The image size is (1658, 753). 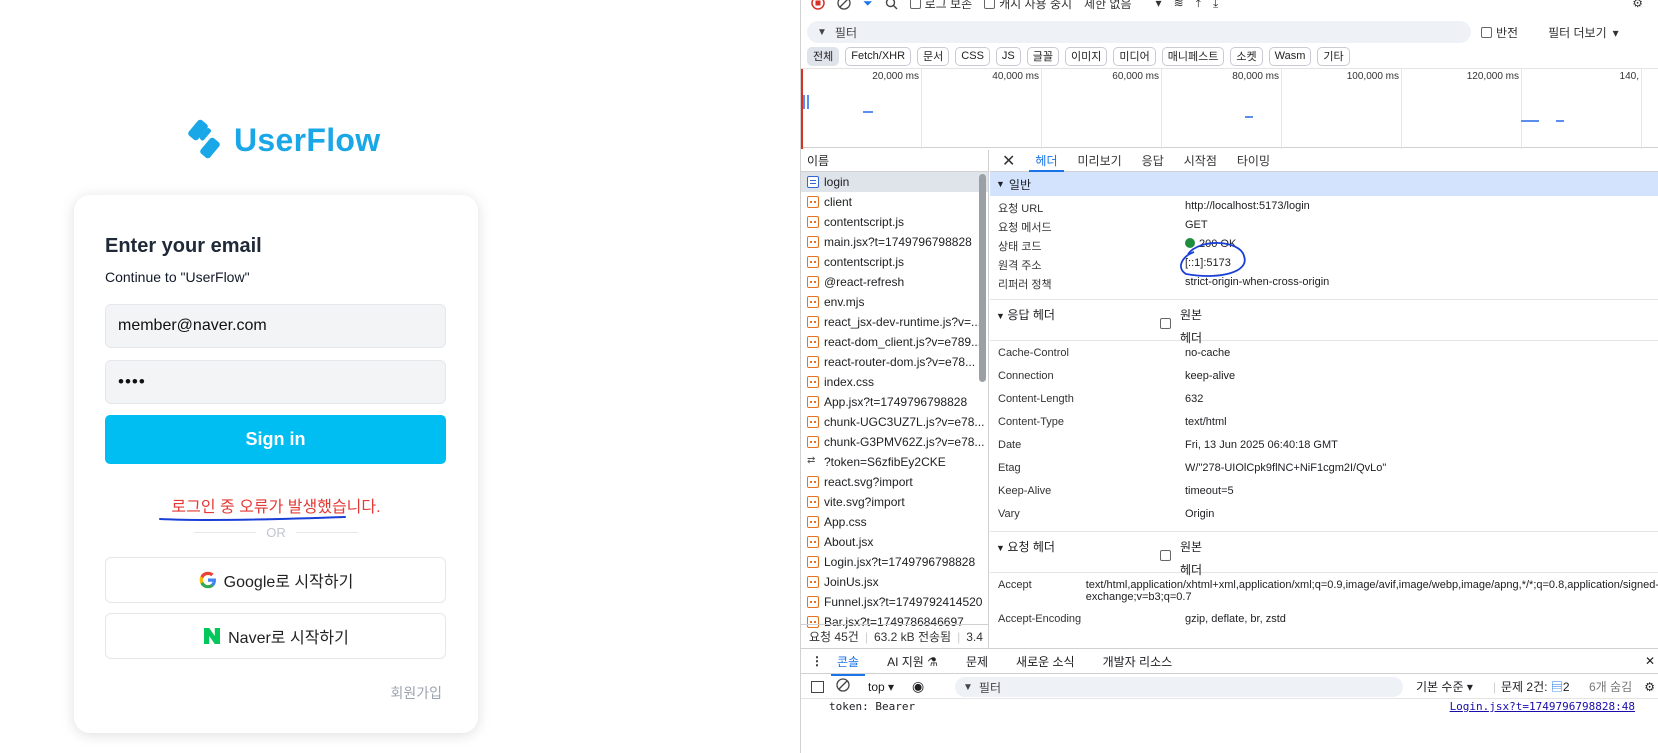 What do you see at coordinates (275, 382) in the screenshot?
I see `password-input: ••••` at bounding box center [275, 382].